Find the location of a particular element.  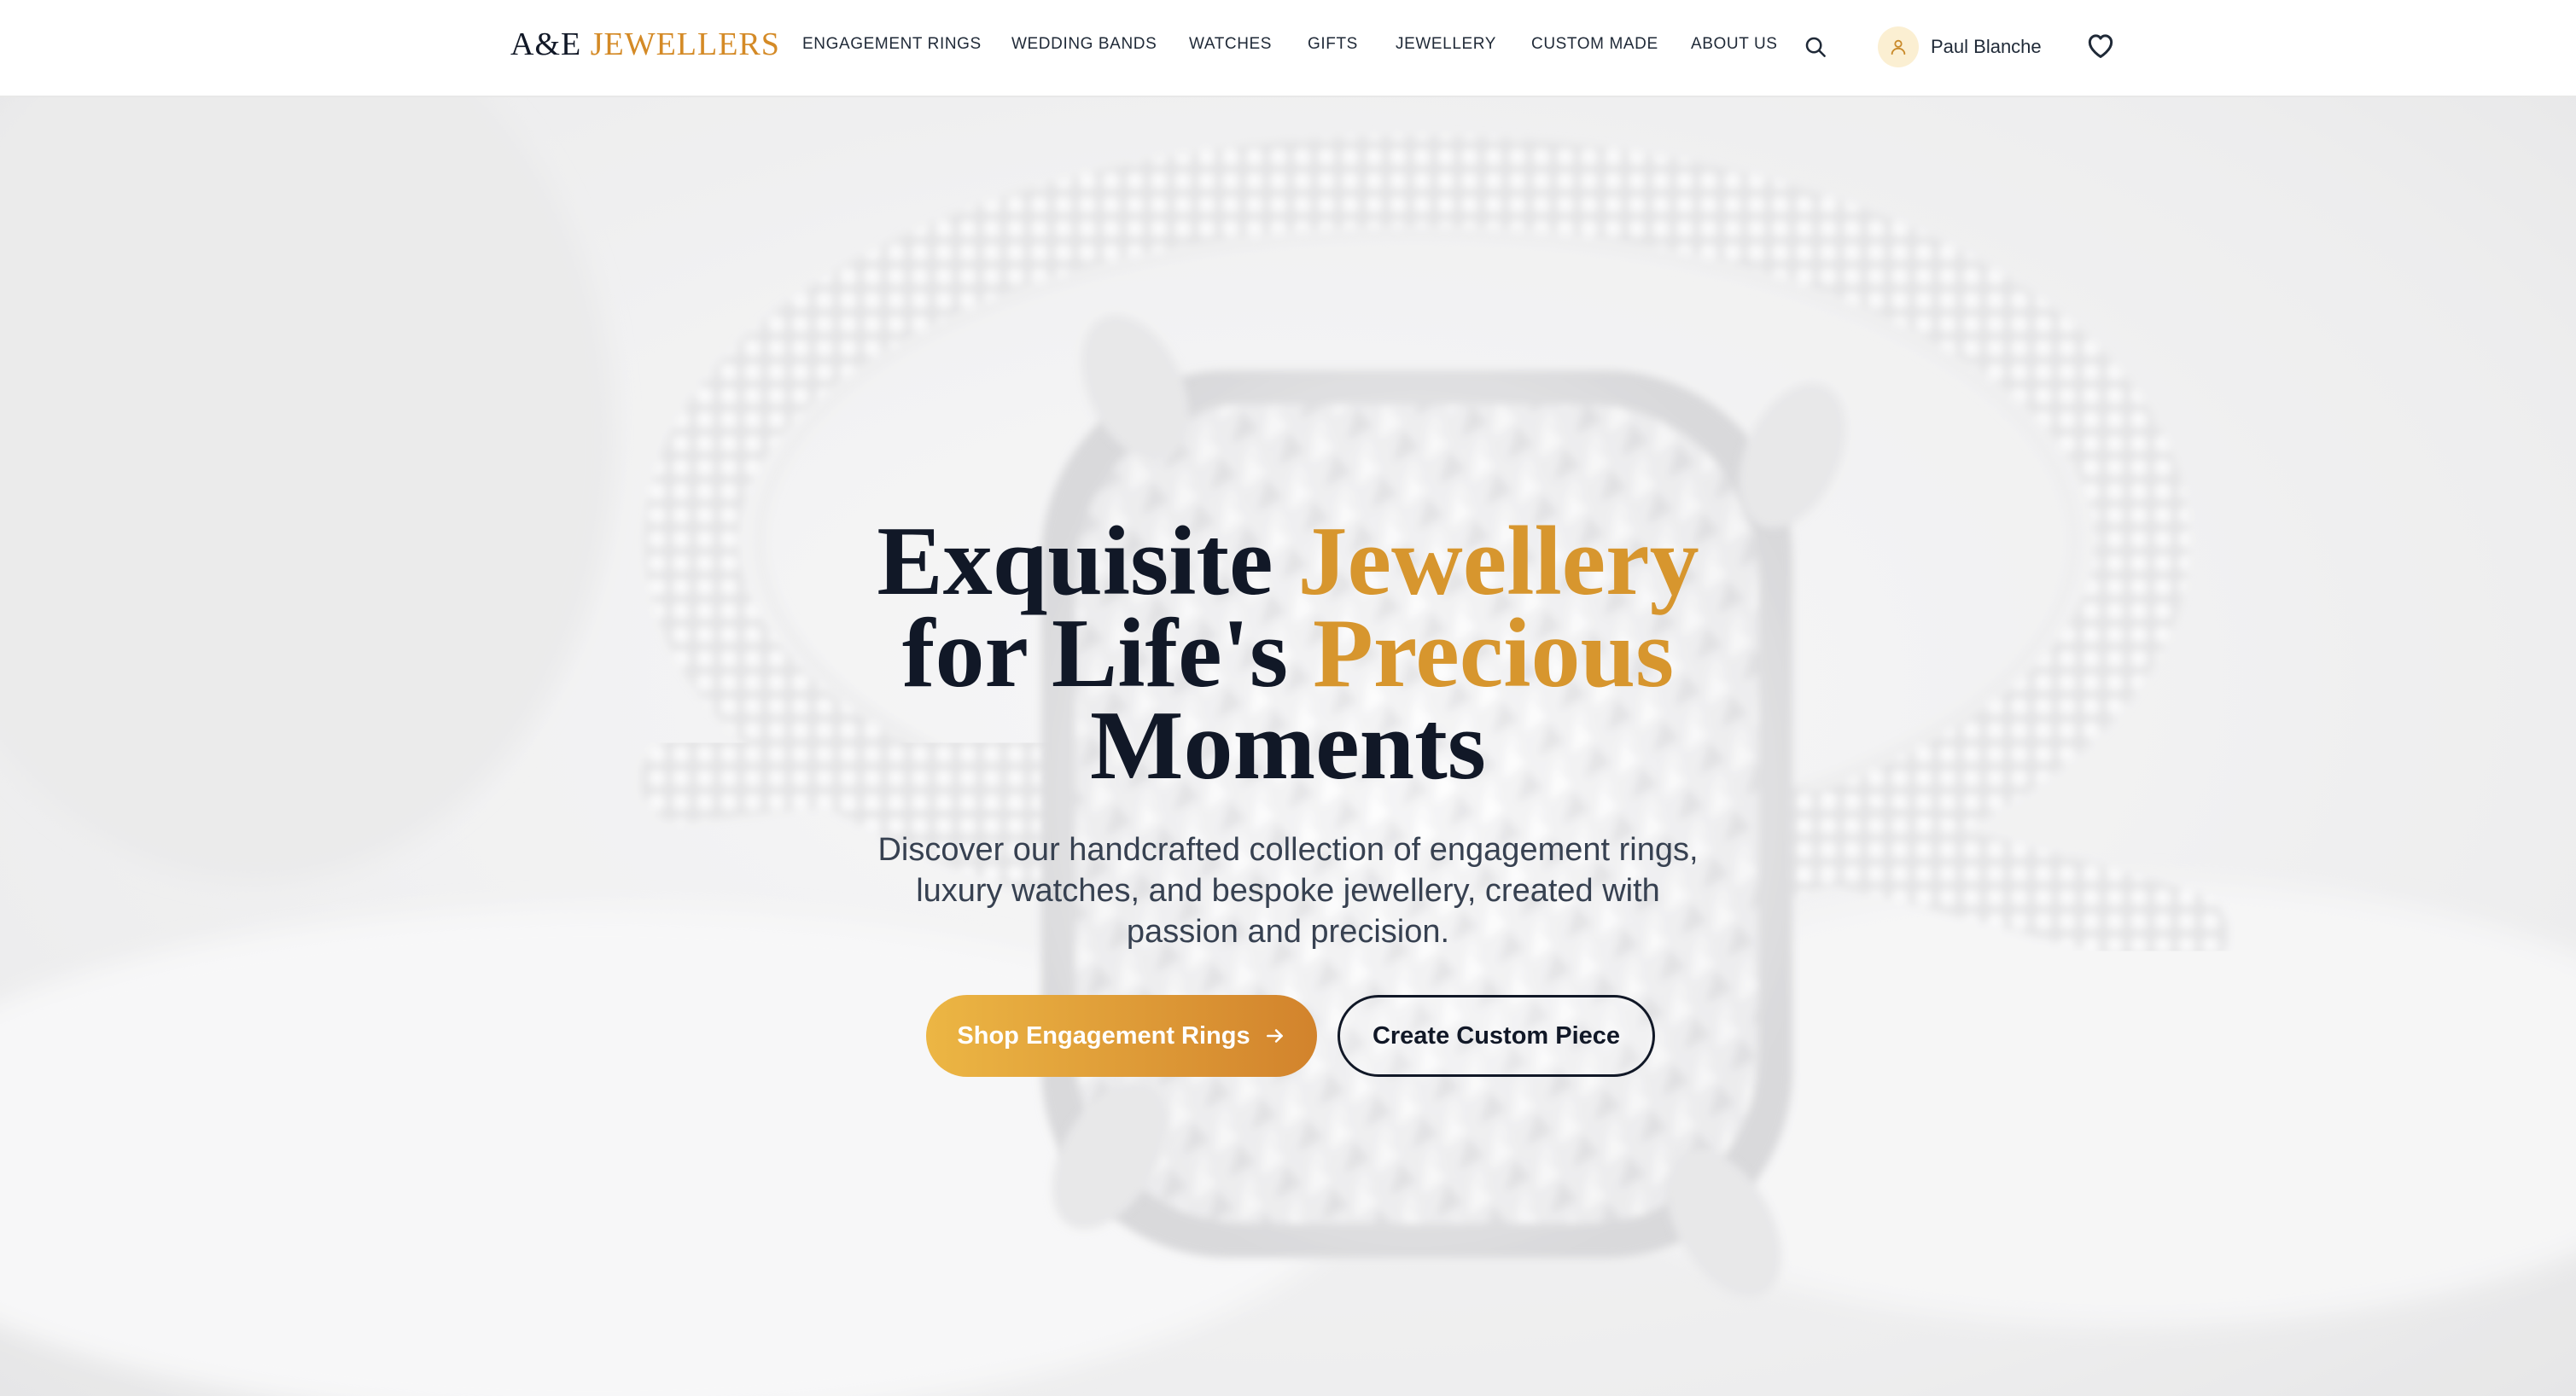

nav-item-gifts: GIFTS is located at coordinates (1333, 44).